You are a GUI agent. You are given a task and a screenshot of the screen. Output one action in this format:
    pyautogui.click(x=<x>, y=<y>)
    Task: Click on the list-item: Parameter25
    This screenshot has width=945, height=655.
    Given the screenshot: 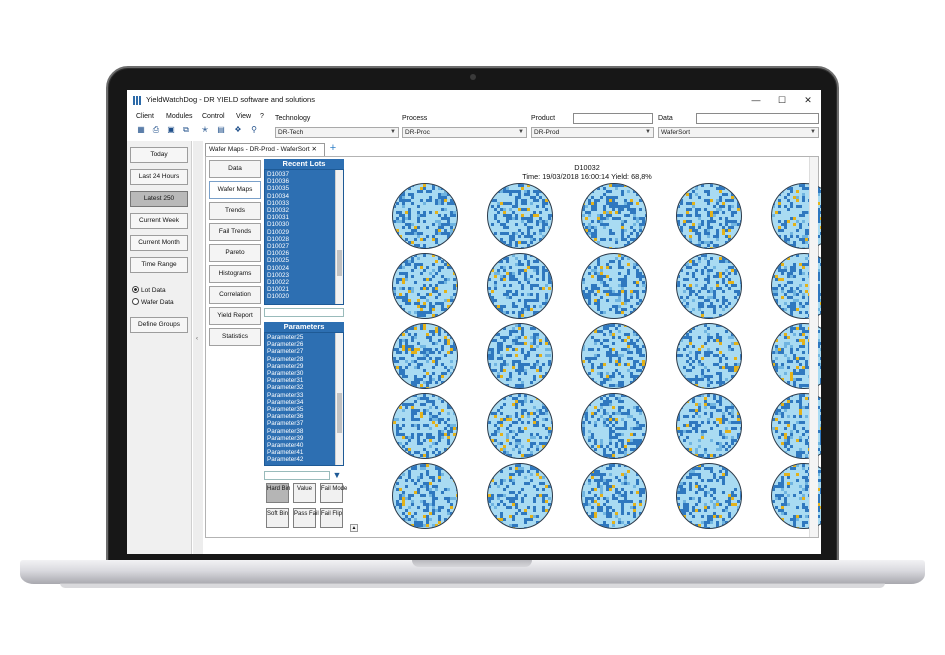 What is the action you would take?
    pyautogui.click(x=285, y=337)
    